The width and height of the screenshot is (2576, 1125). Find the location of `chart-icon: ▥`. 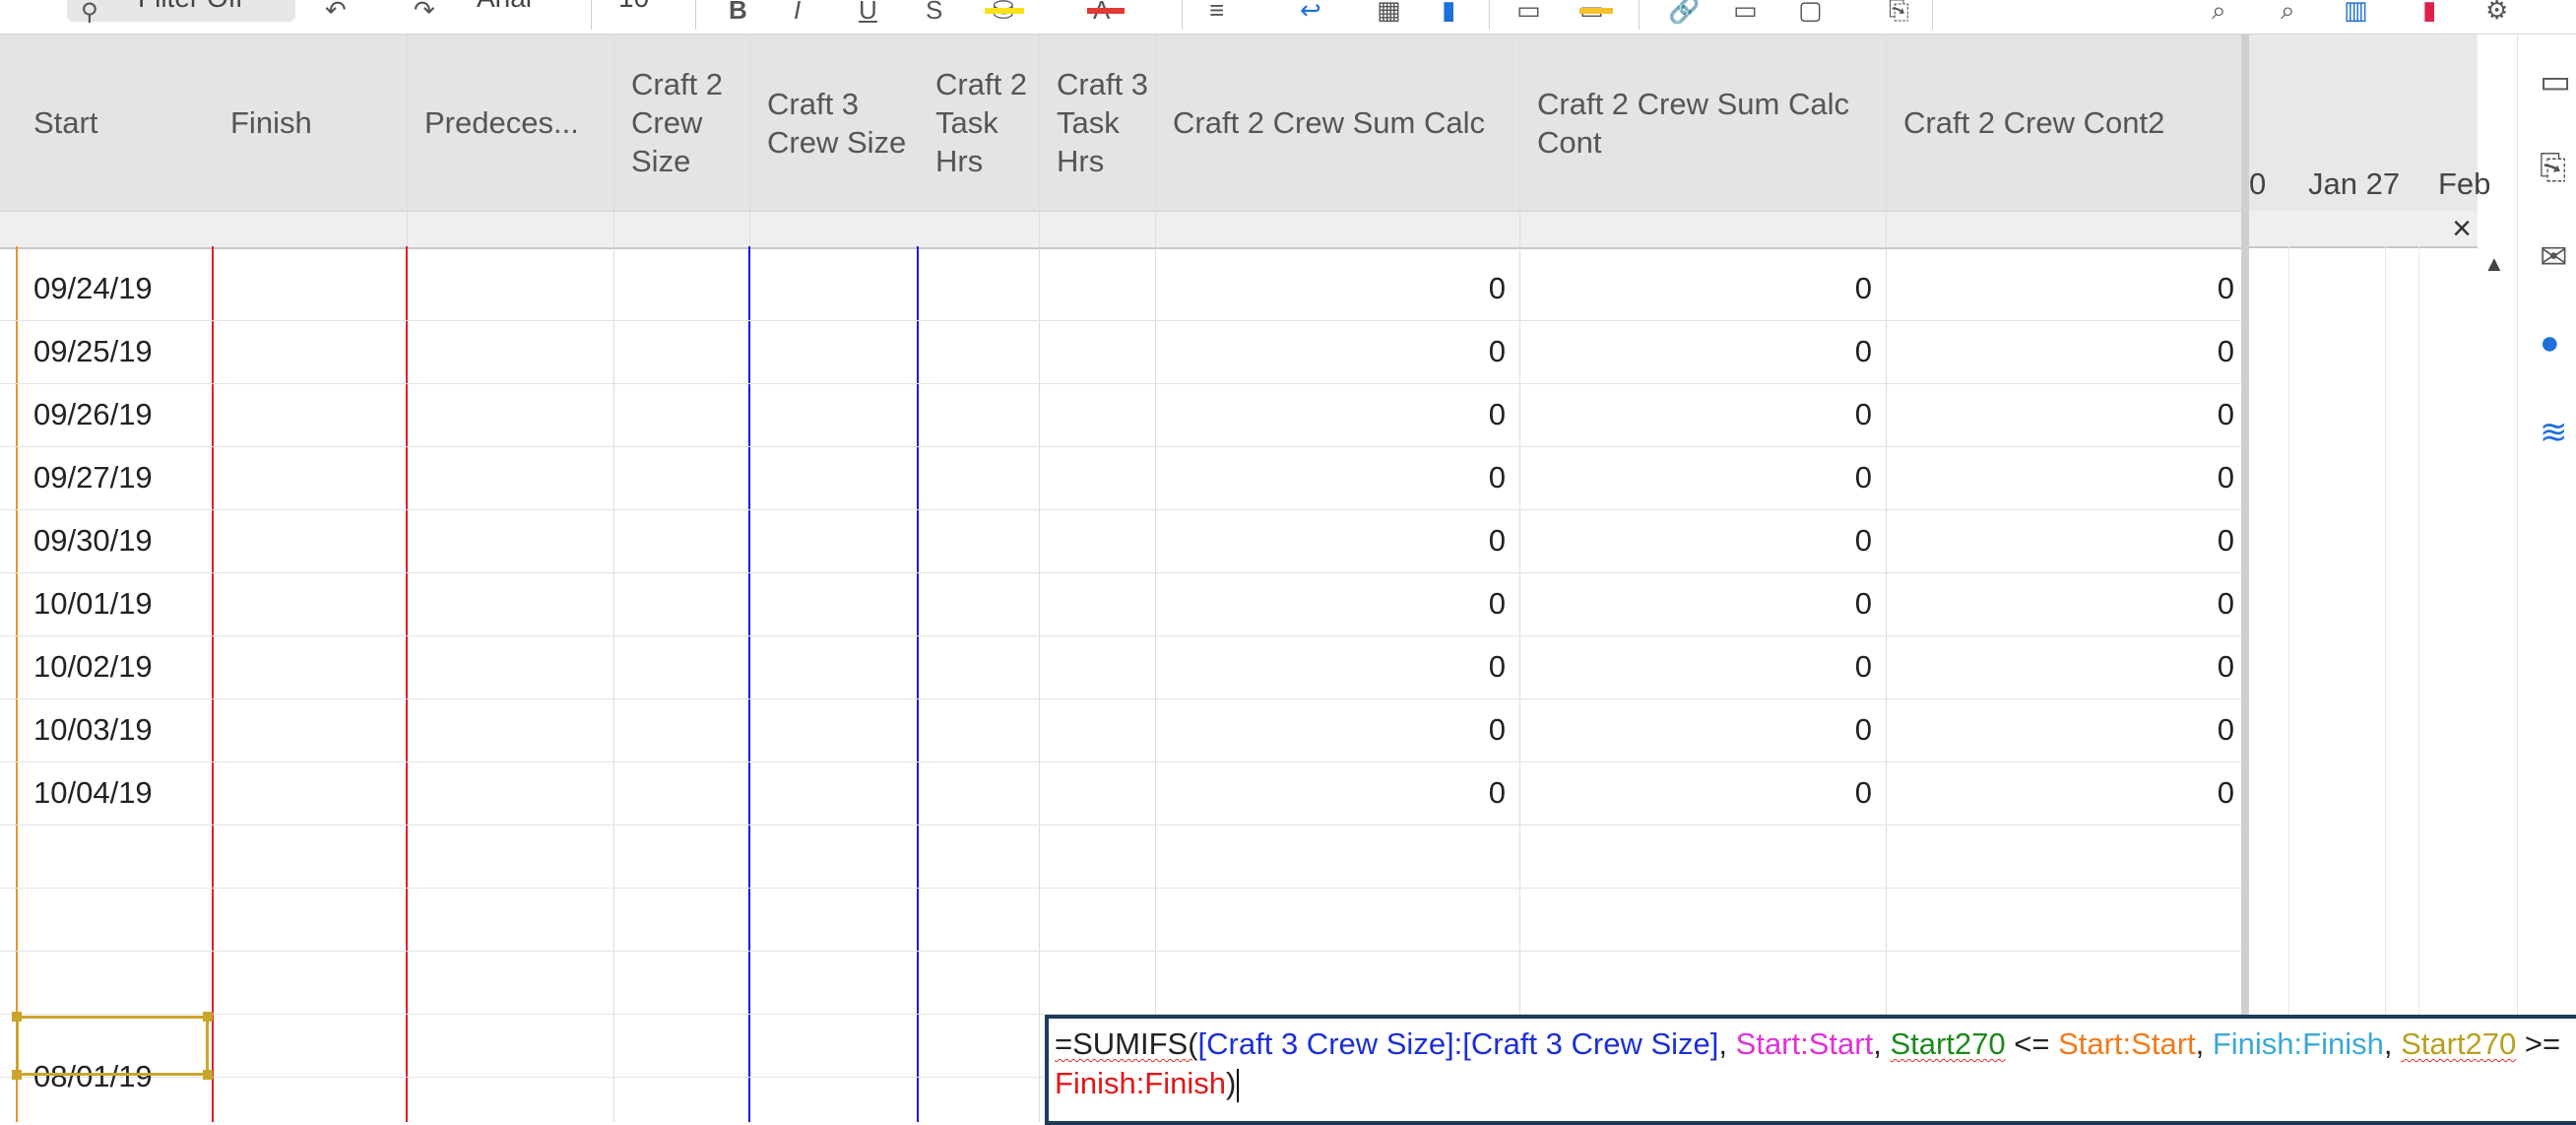

chart-icon: ▥ is located at coordinates (2356, 11).